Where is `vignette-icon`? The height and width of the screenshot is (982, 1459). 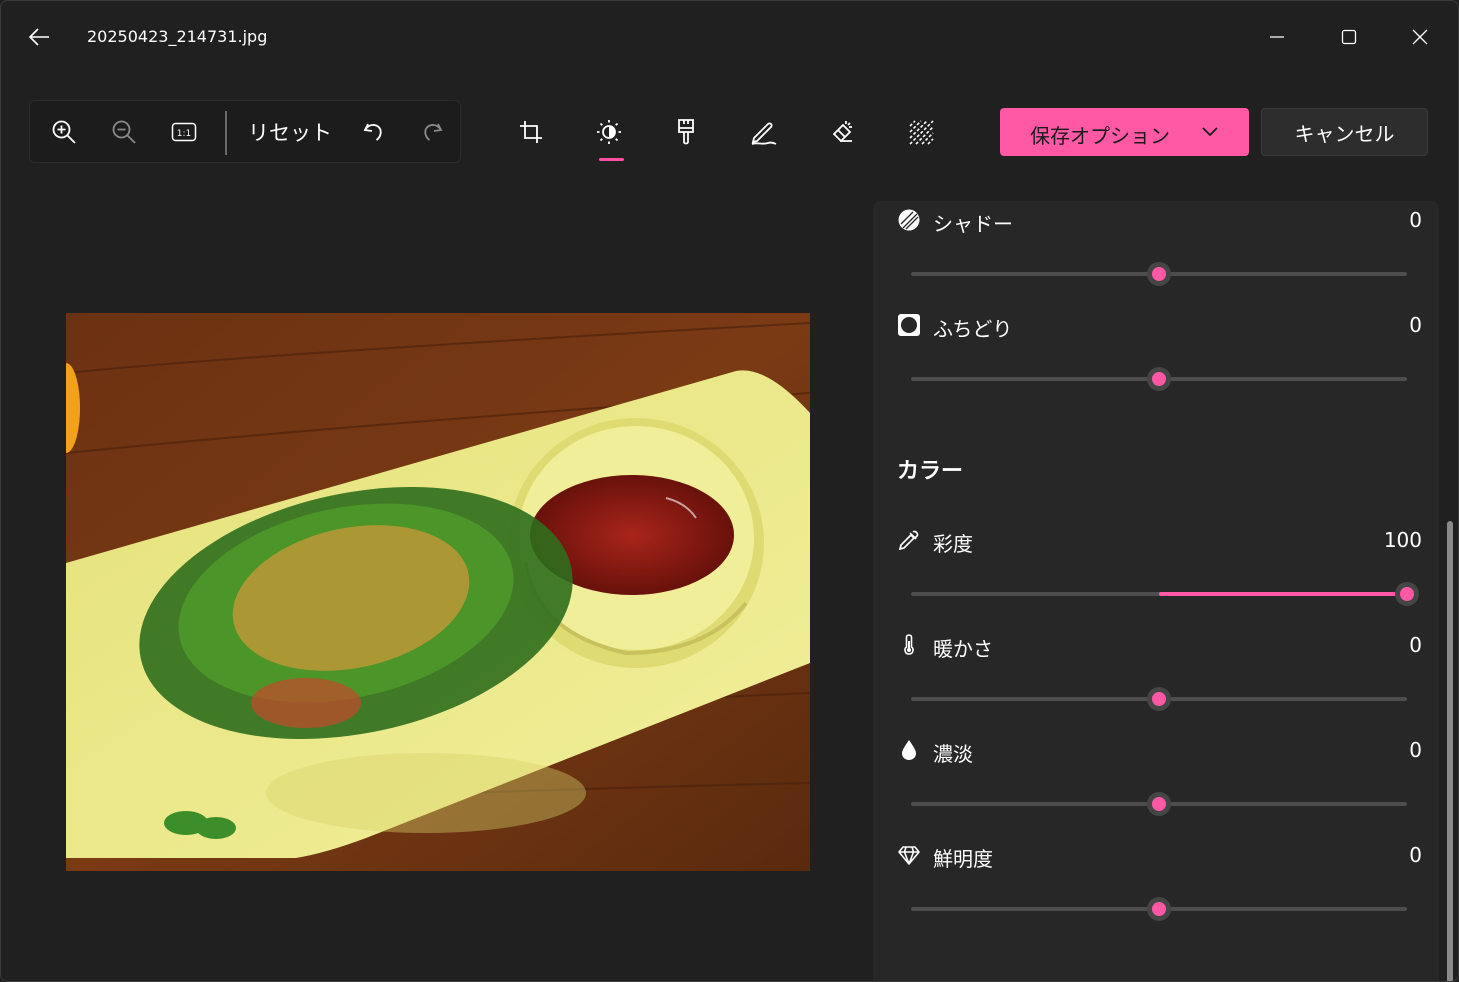 vignette-icon is located at coordinates (909, 325).